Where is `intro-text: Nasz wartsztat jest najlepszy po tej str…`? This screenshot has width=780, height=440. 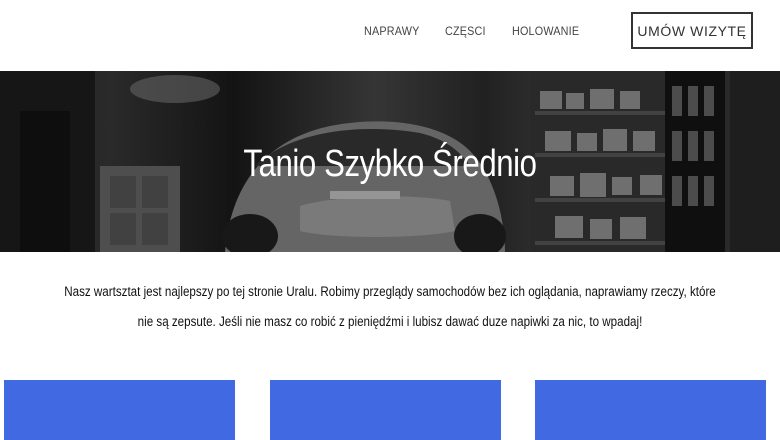 intro-text: Nasz wartsztat jest najlepszy po tej str… is located at coordinates (390, 306).